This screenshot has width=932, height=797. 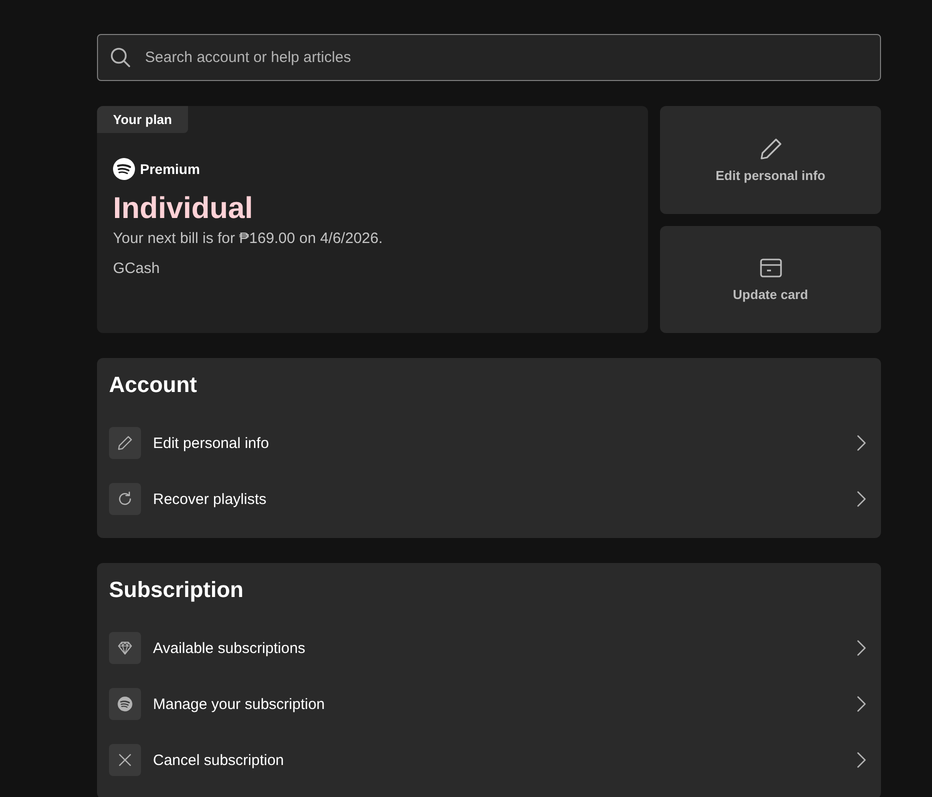 I want to click on menu-link: Available subscriptions, so click(x=489, y=648).